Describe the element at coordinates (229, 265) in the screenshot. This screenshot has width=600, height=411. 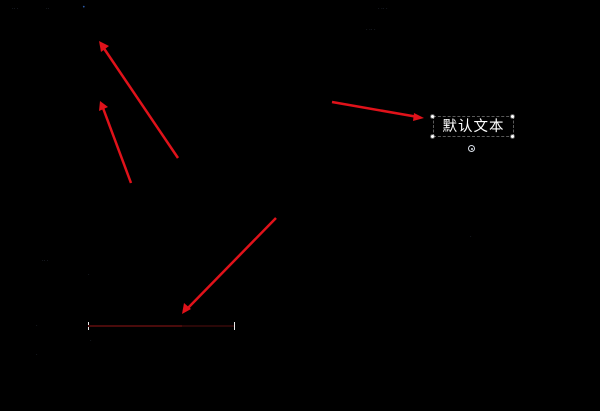
I see `arrow-to-slider` at that location.